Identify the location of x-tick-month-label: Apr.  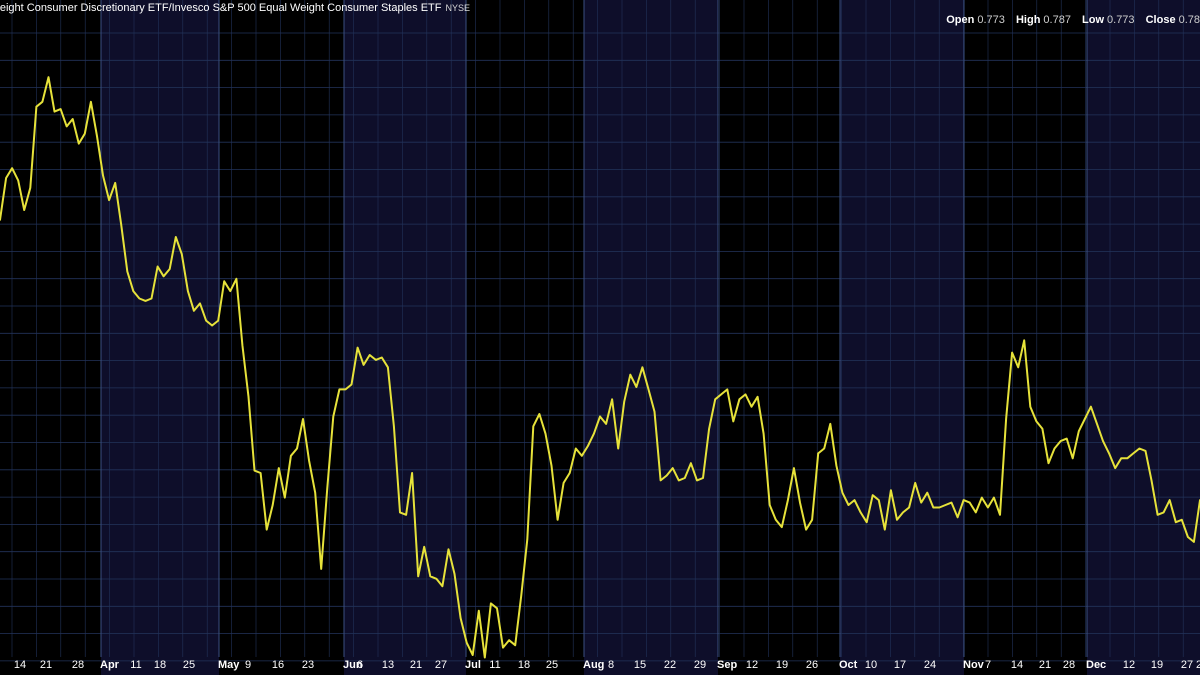
(110, 665).